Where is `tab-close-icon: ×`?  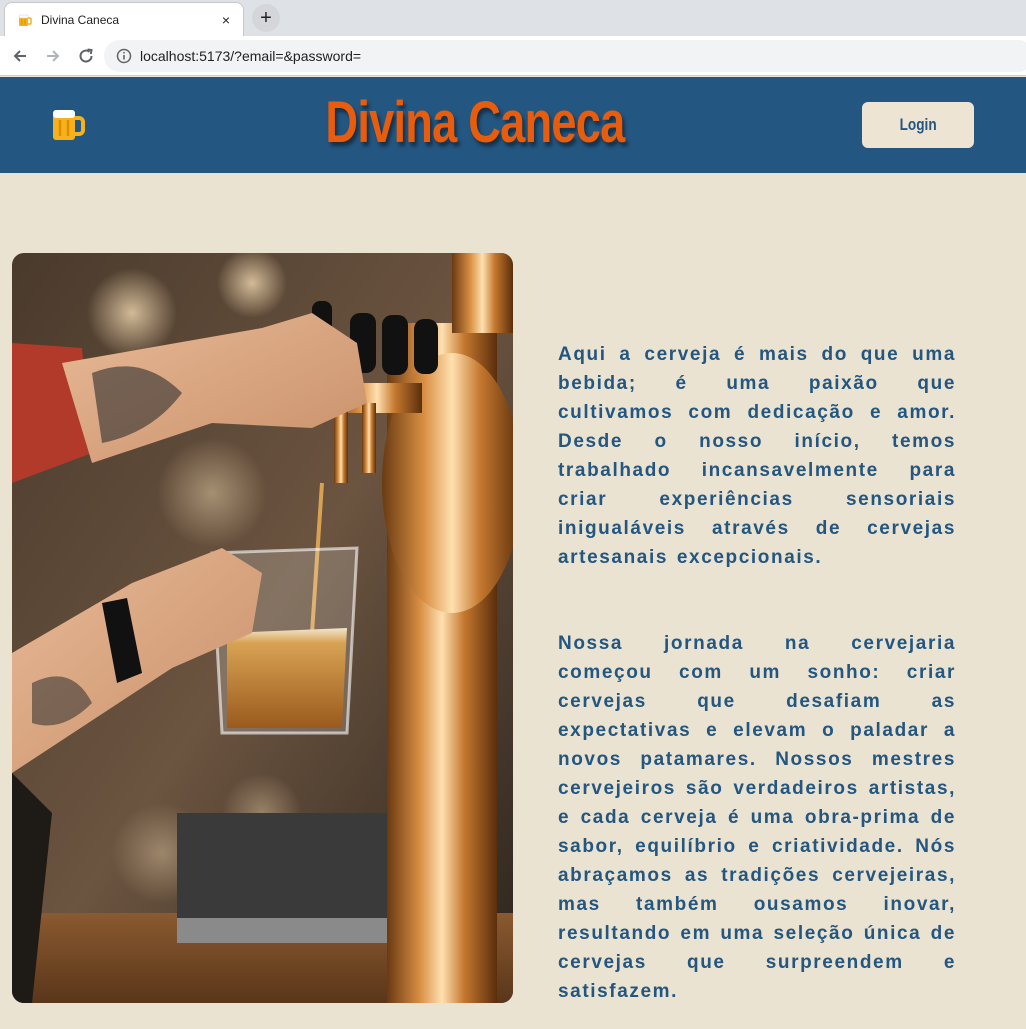 tab-close-icon: × is located at coordinates (226, 20).